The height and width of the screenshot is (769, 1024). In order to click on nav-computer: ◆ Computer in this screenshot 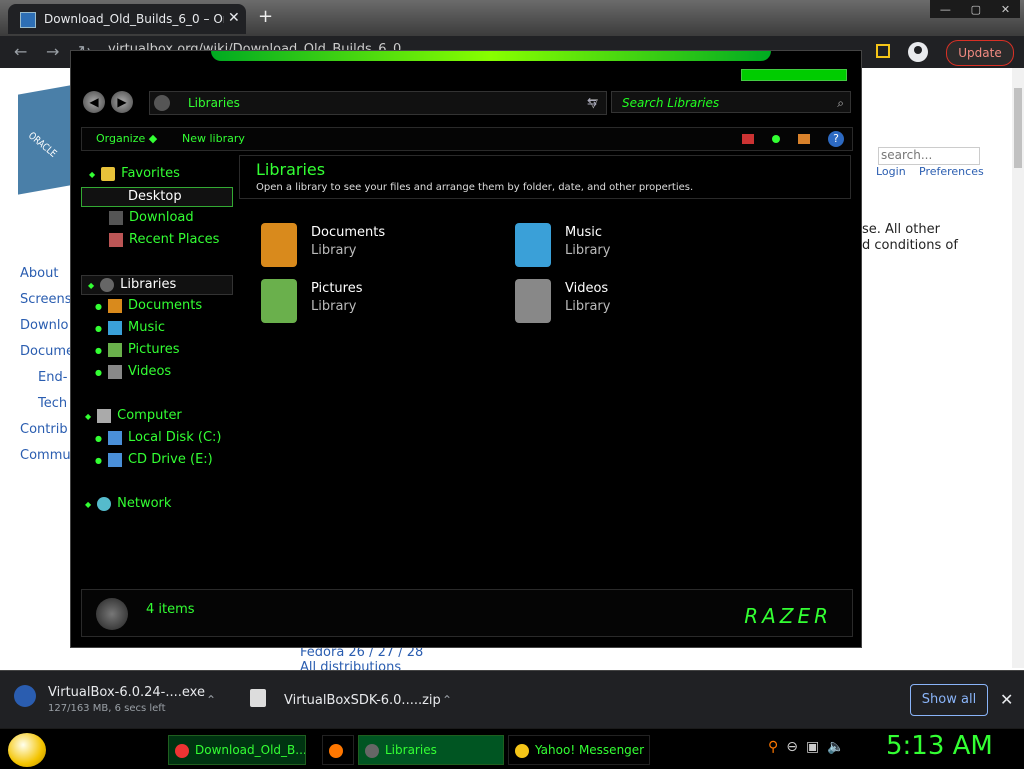, I will do `click(133, 416)`.